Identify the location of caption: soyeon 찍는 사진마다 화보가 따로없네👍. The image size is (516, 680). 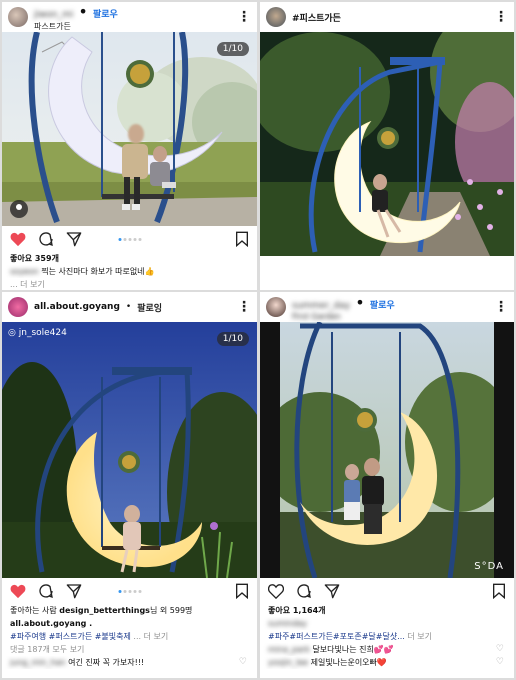
(129, 271).